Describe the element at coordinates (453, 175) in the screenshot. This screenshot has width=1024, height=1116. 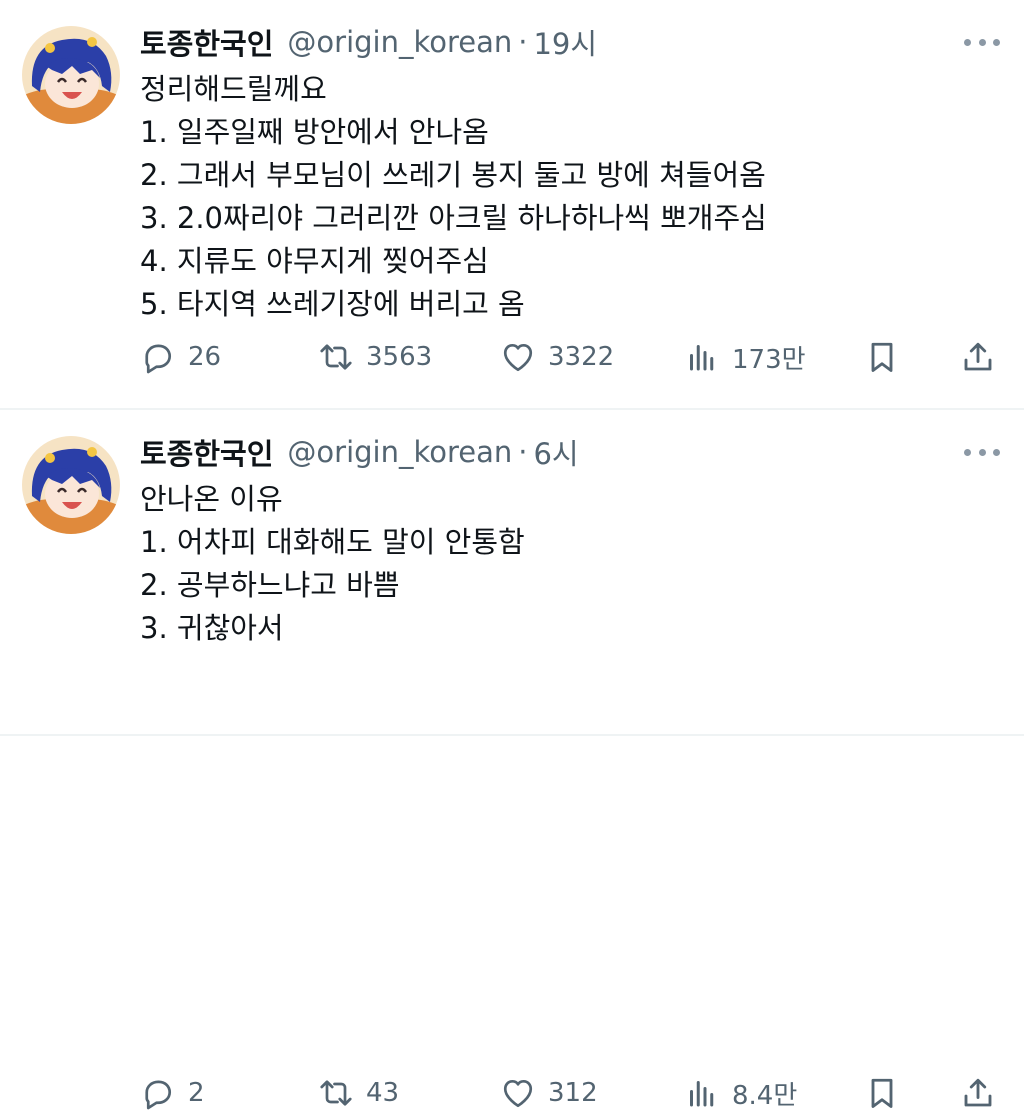
I see `tweet-line: 2. 그래서 부모님이 쓰레기 봉지 둘고 방에 쳐들어옴` at that location.